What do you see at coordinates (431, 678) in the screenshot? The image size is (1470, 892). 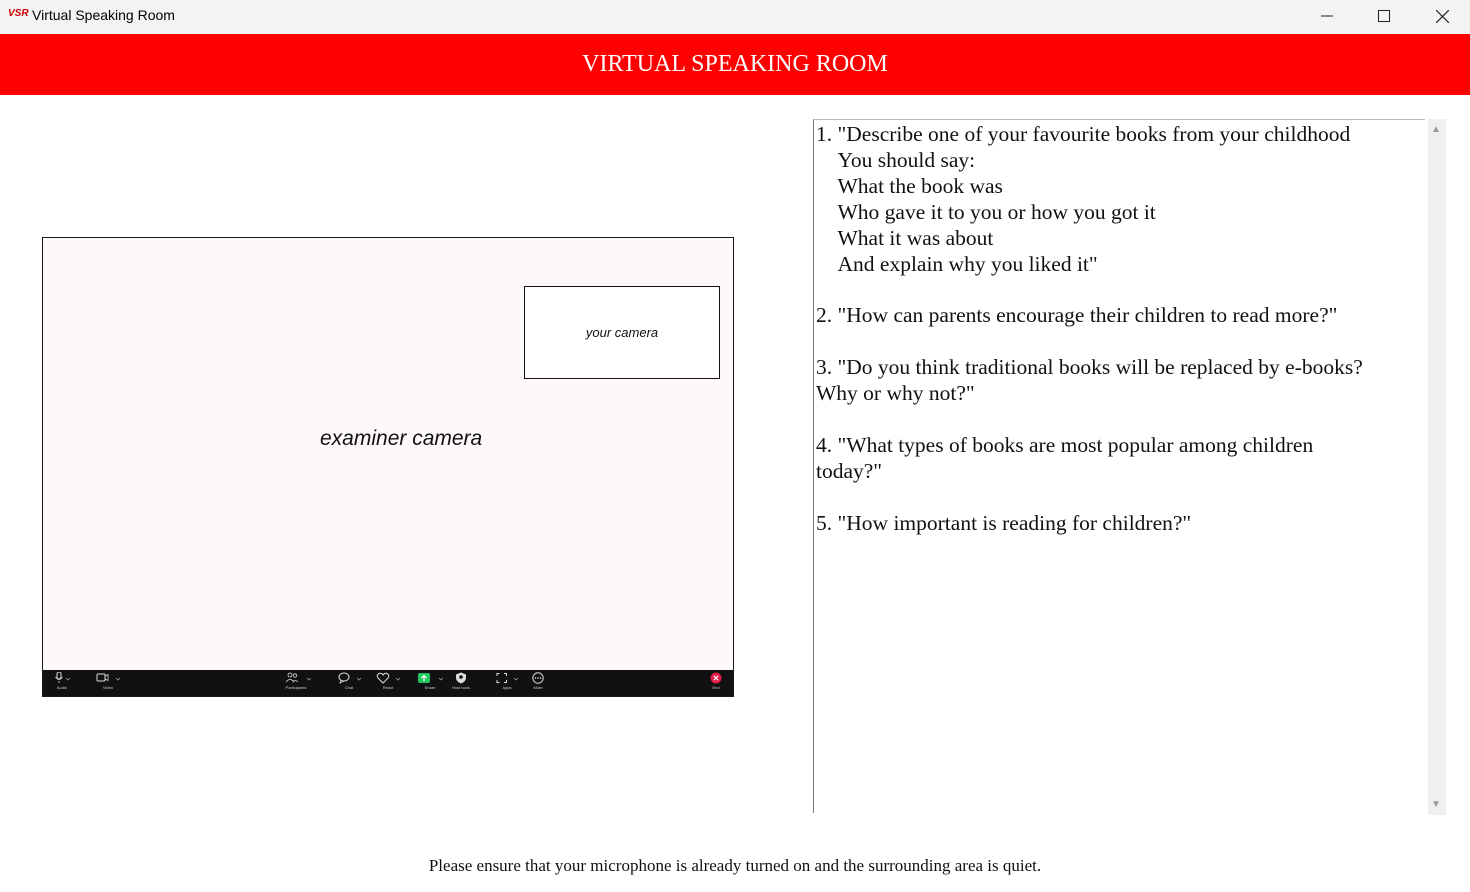 I see `share-screen-icon` at bounding box center [431, 678].